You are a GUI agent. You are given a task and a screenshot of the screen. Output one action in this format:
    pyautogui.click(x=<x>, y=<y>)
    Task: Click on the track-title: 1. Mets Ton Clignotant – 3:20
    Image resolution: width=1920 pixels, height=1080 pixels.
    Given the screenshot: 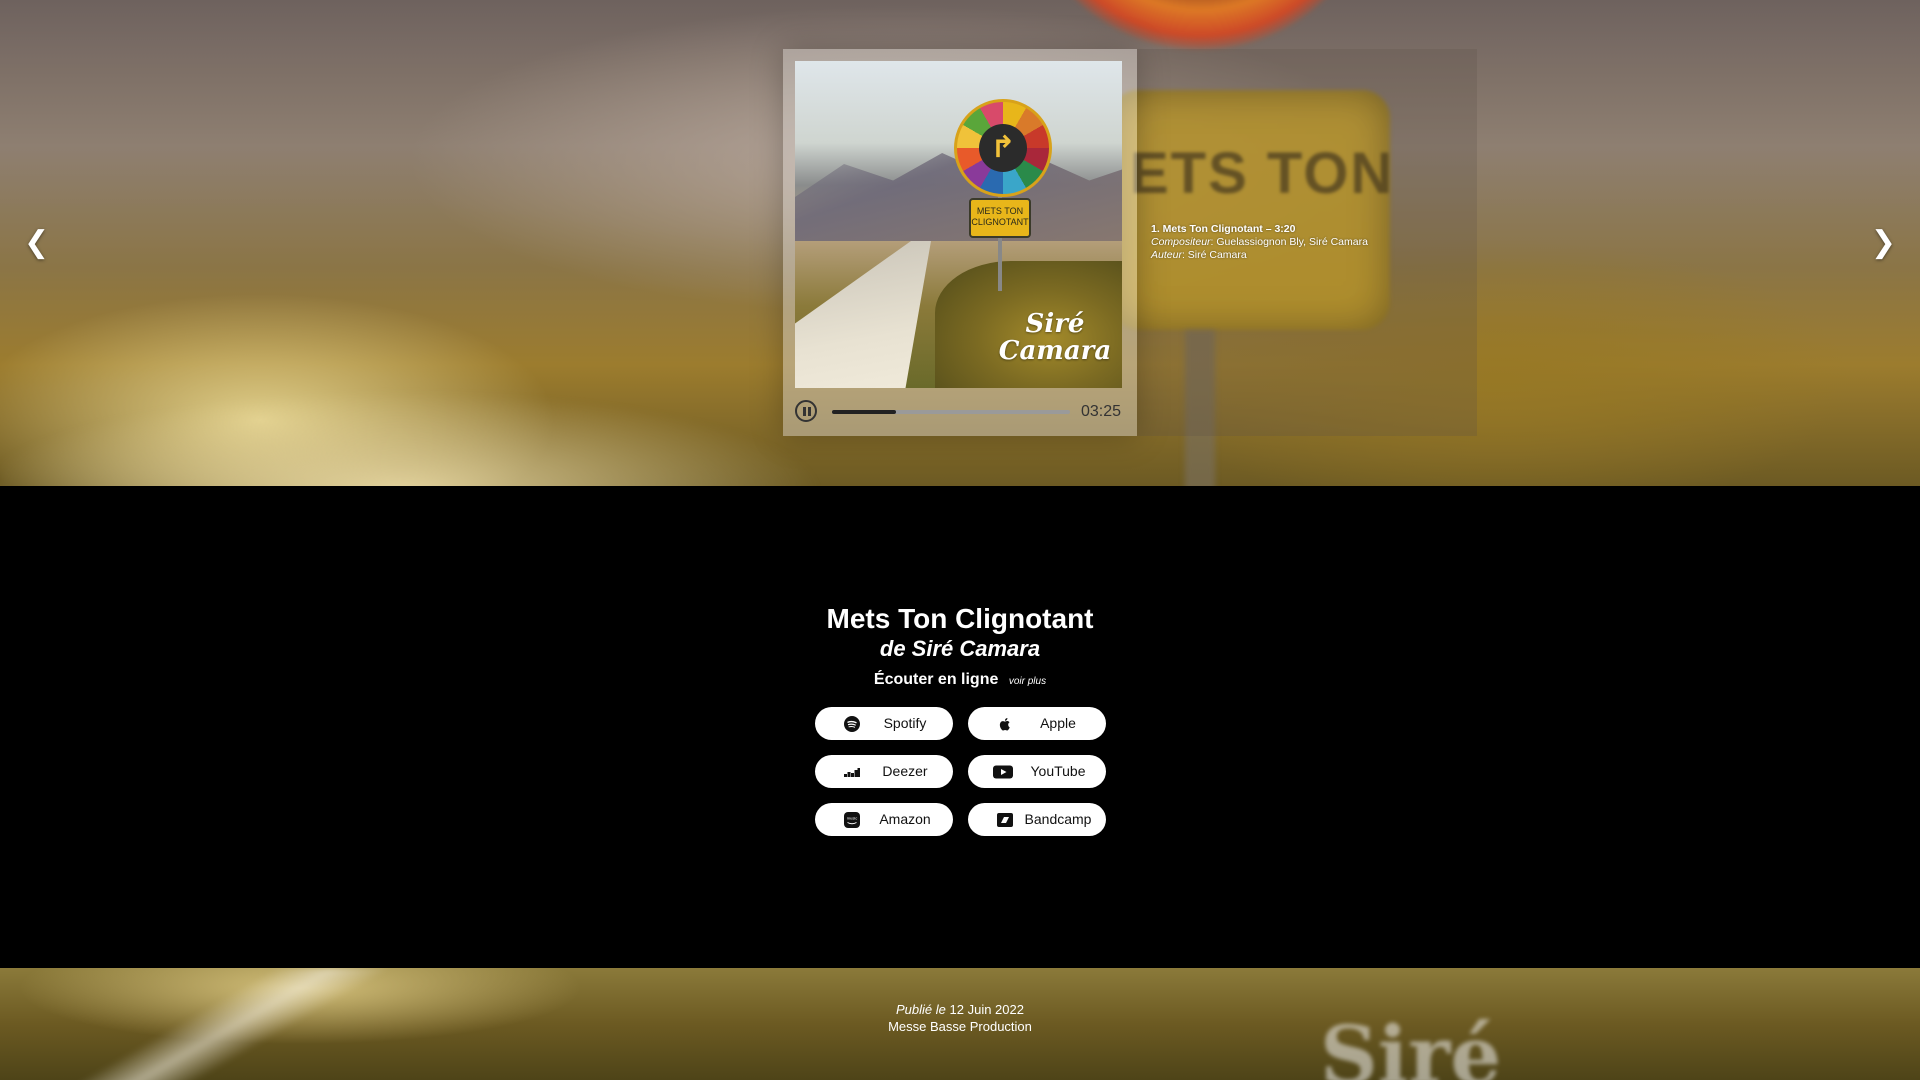 What is the action you would take?
    pyautogui.click(x=1223, y=229)
    